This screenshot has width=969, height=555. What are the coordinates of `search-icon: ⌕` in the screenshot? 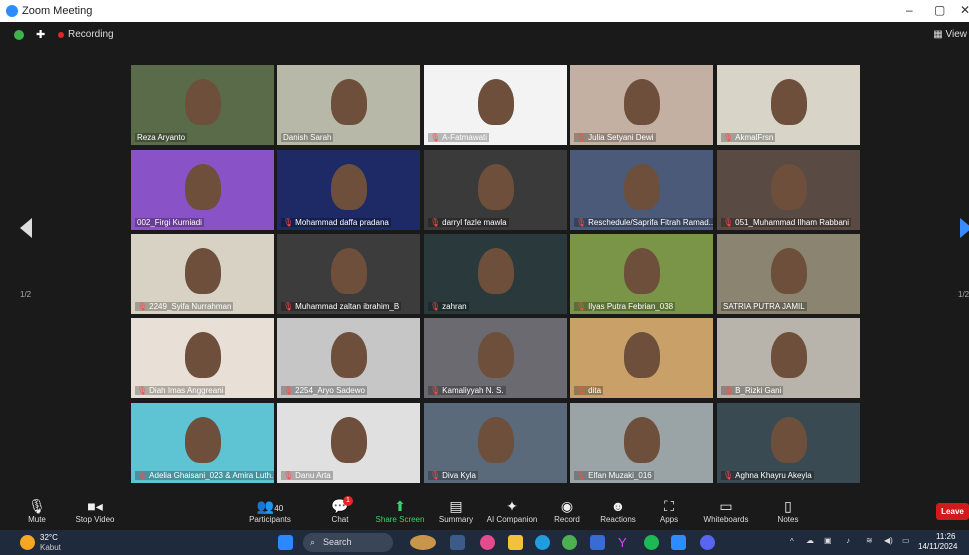 It's located at (313, 542).